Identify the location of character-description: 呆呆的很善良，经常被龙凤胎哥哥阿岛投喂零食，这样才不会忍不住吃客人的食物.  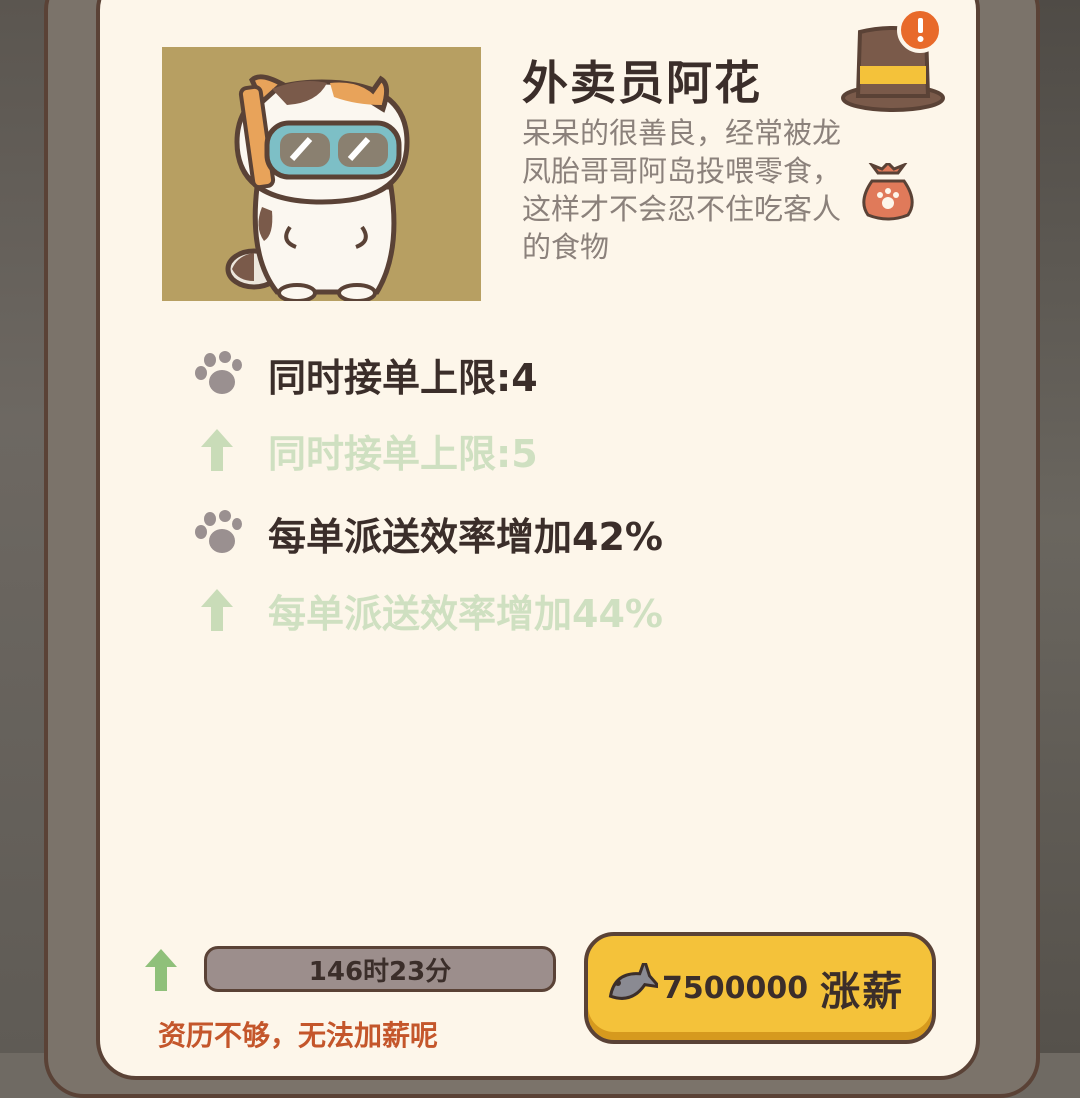
(682, 190).